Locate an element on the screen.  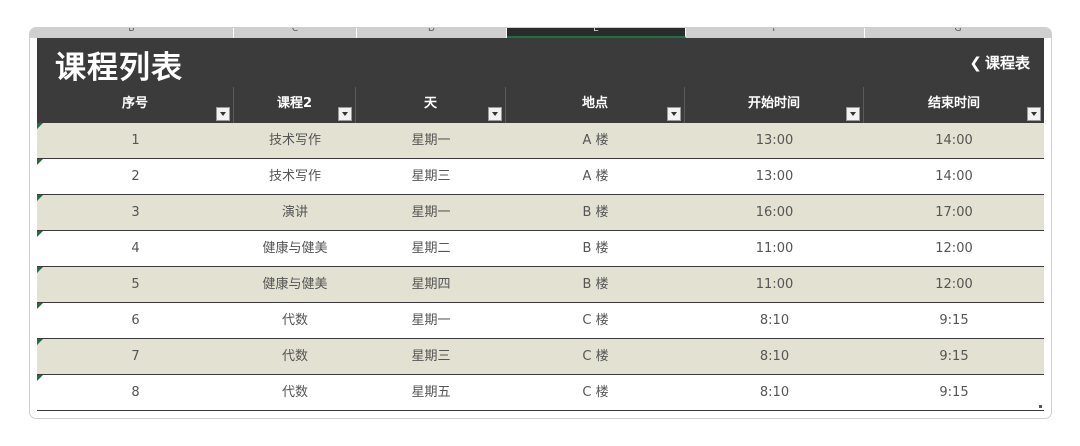
column-letter-f: F is located at coordinates (775, 33).